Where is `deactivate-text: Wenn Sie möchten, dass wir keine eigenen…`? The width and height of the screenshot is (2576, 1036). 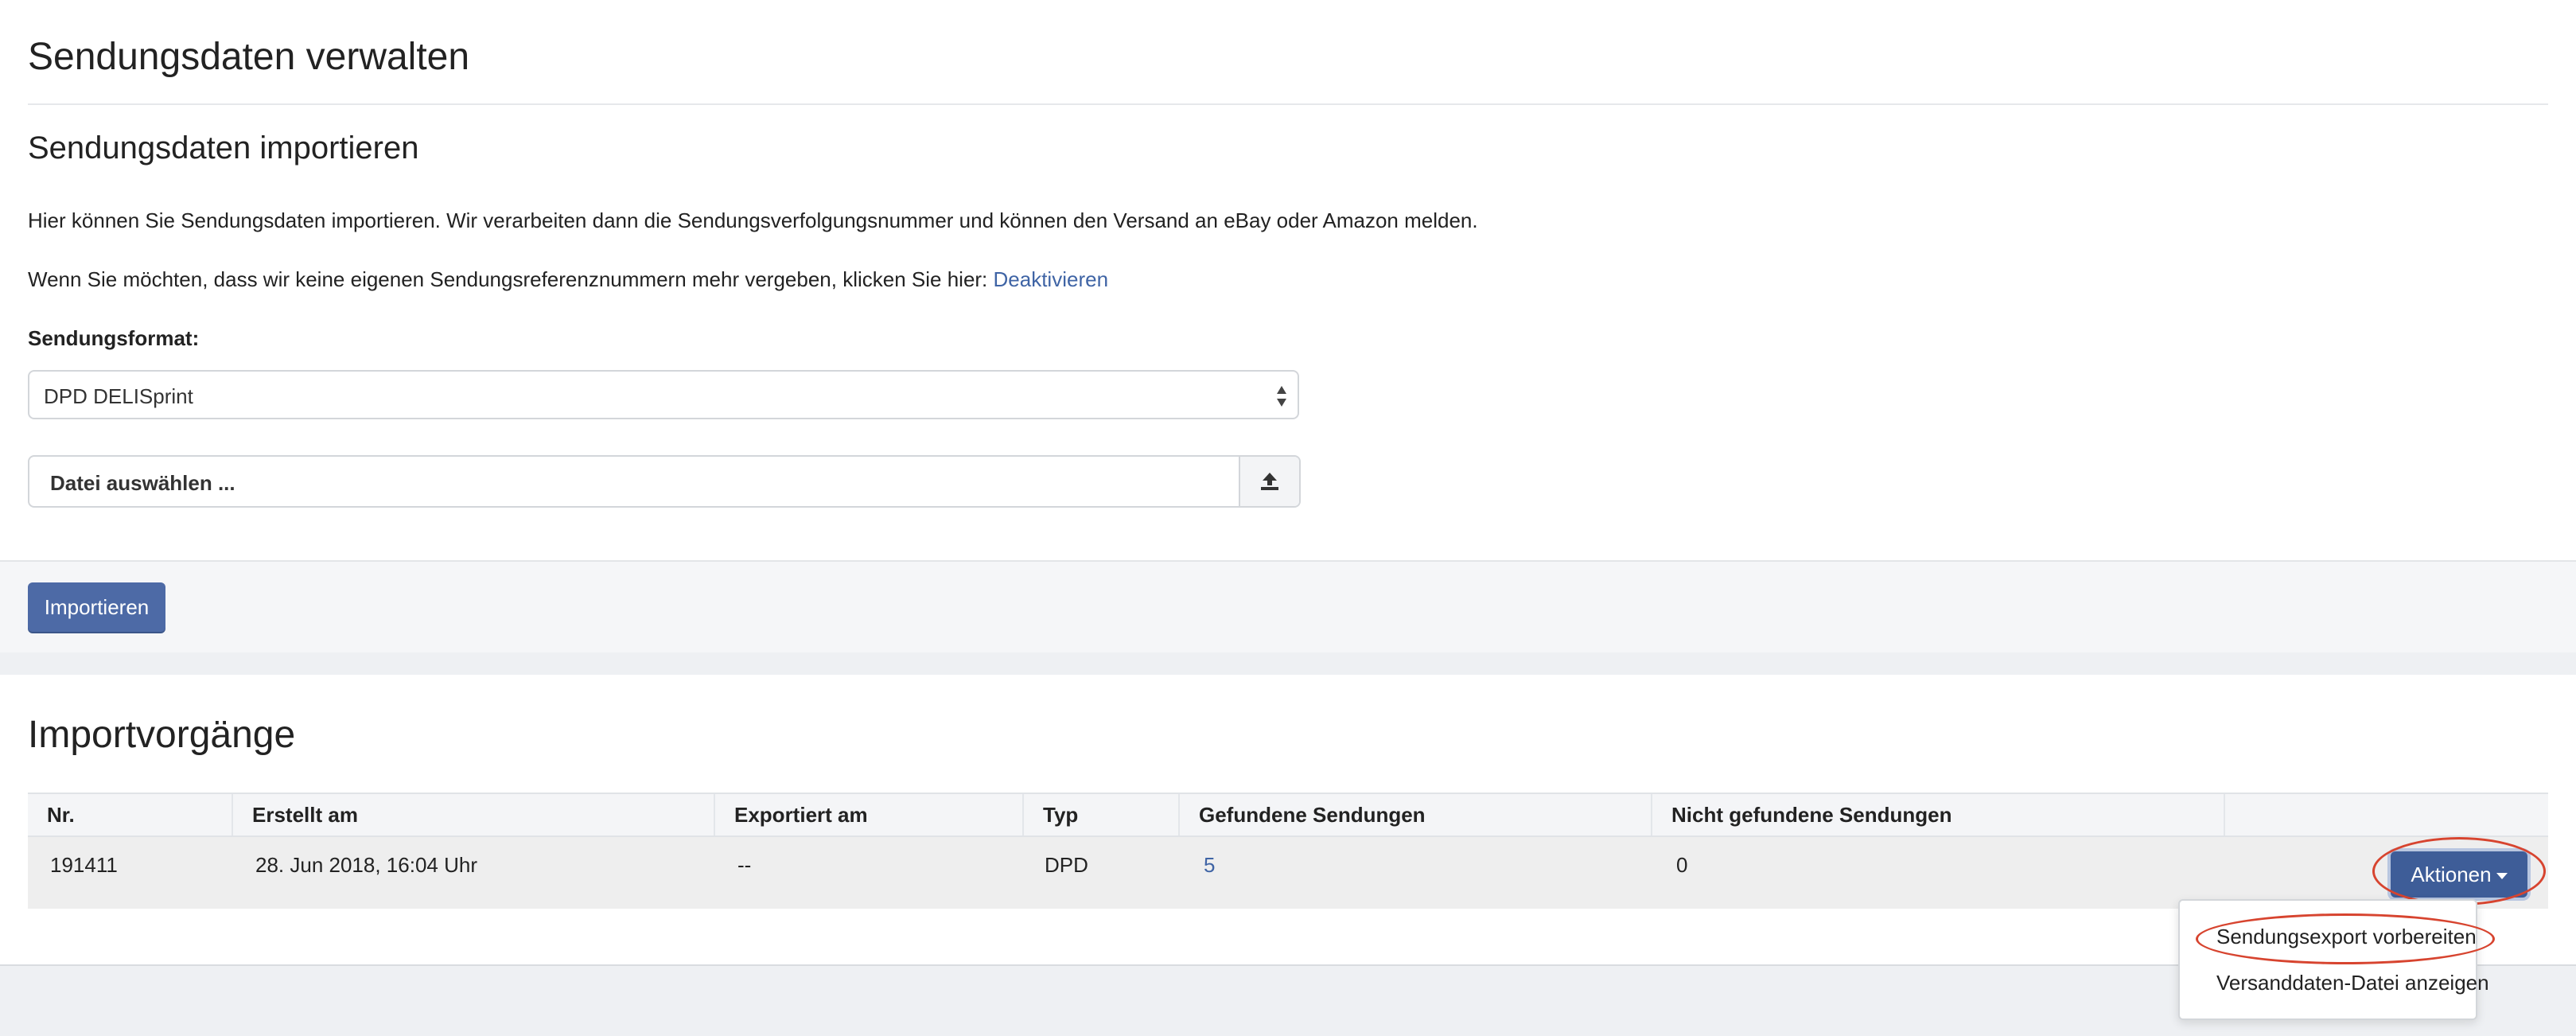
deactivate-text: Wenn Sie möchten, dass wir keine eigenen… is located at coordinates (568, 279).